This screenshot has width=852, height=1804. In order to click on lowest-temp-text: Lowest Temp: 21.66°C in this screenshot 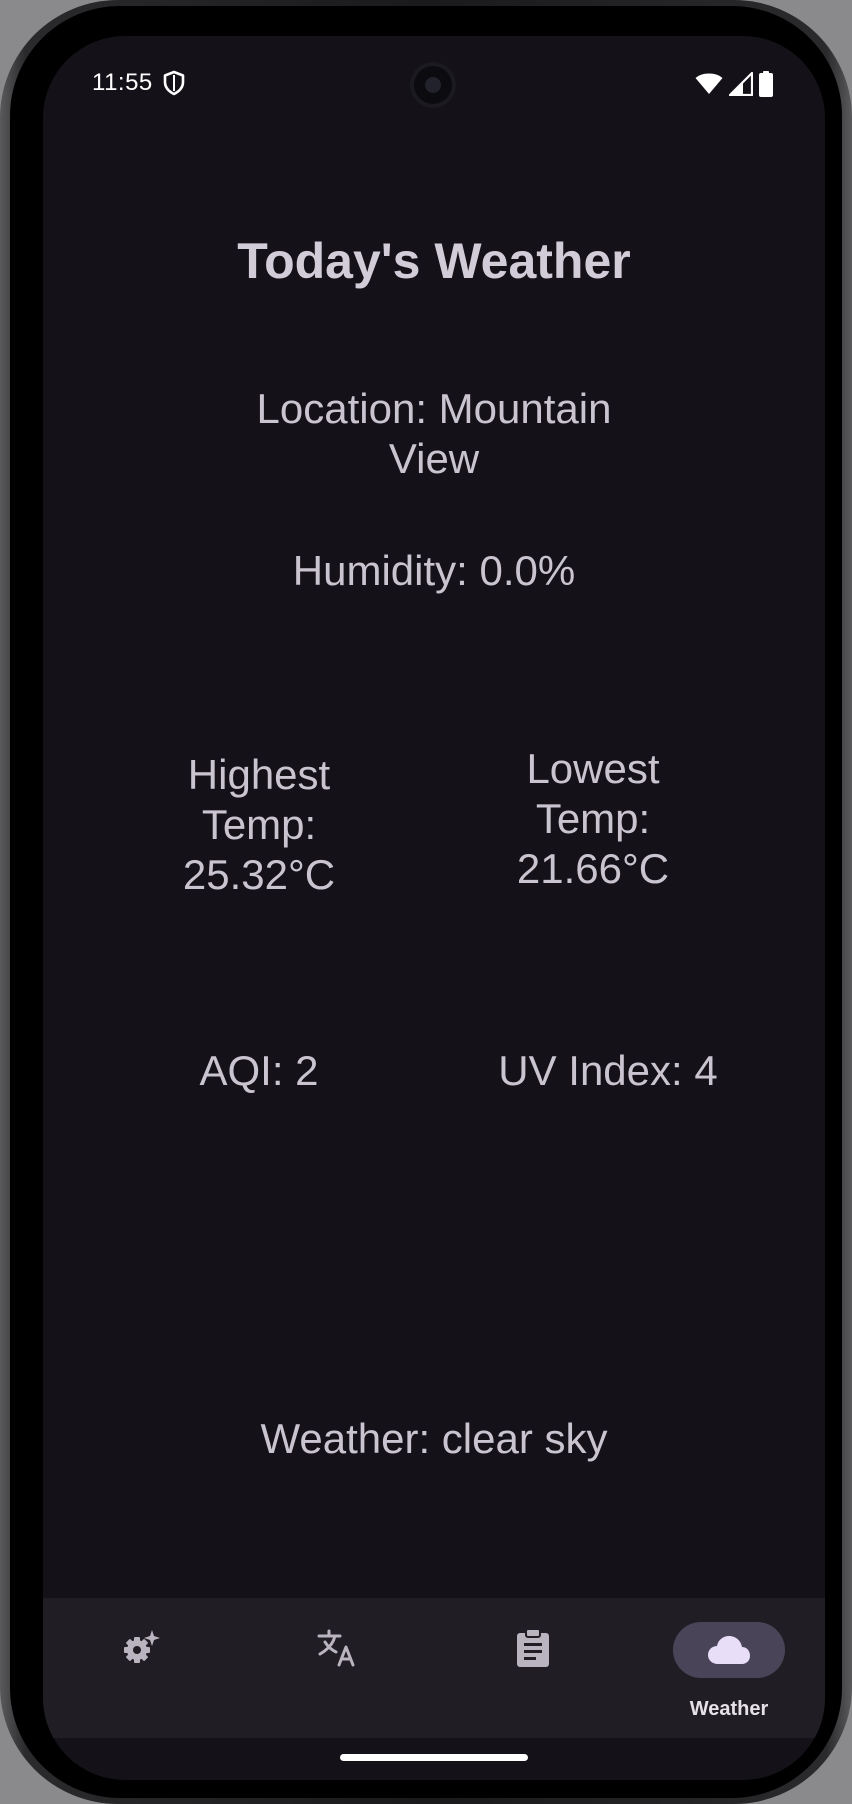, I will do `click(593, 818)`.